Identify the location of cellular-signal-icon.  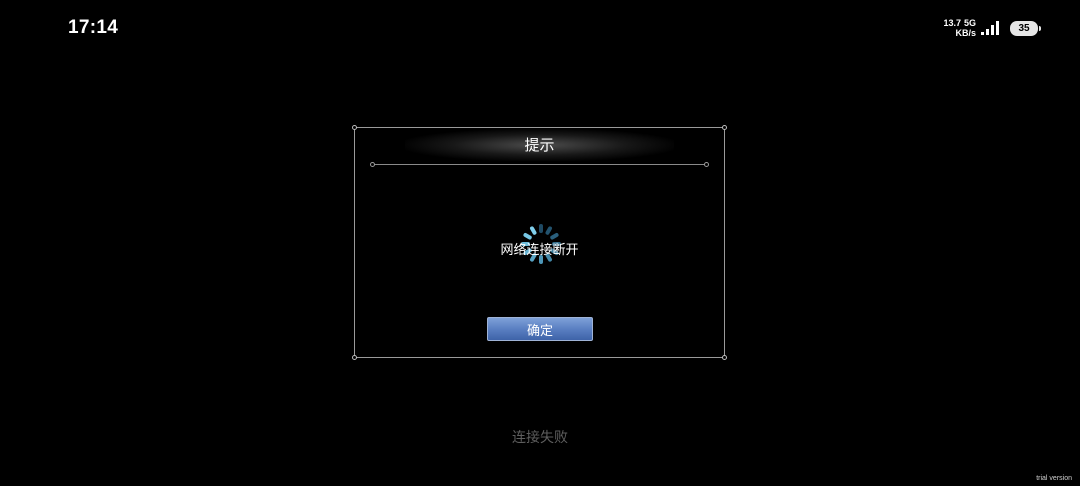
(990, 28).